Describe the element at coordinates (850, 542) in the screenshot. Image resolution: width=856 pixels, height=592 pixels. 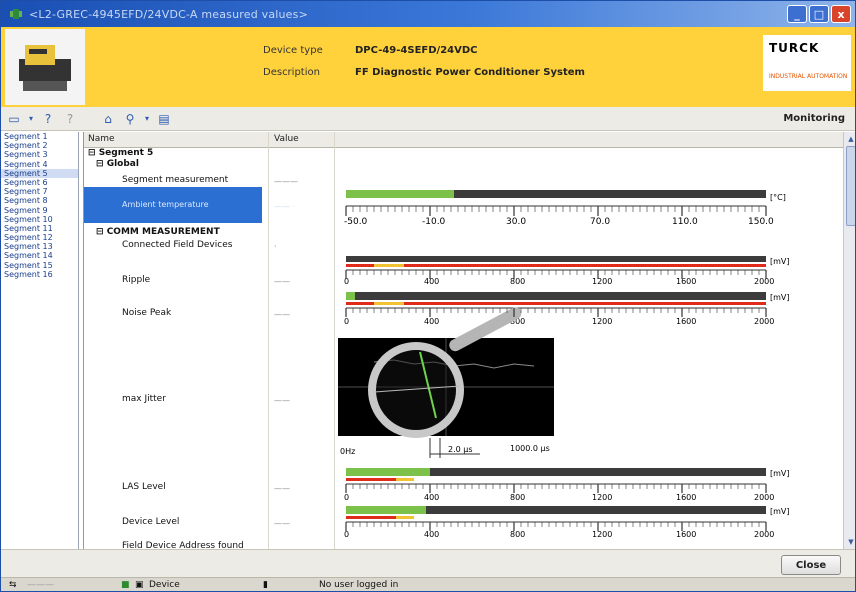
I see `scroll-down-icon: ▼` at that location.